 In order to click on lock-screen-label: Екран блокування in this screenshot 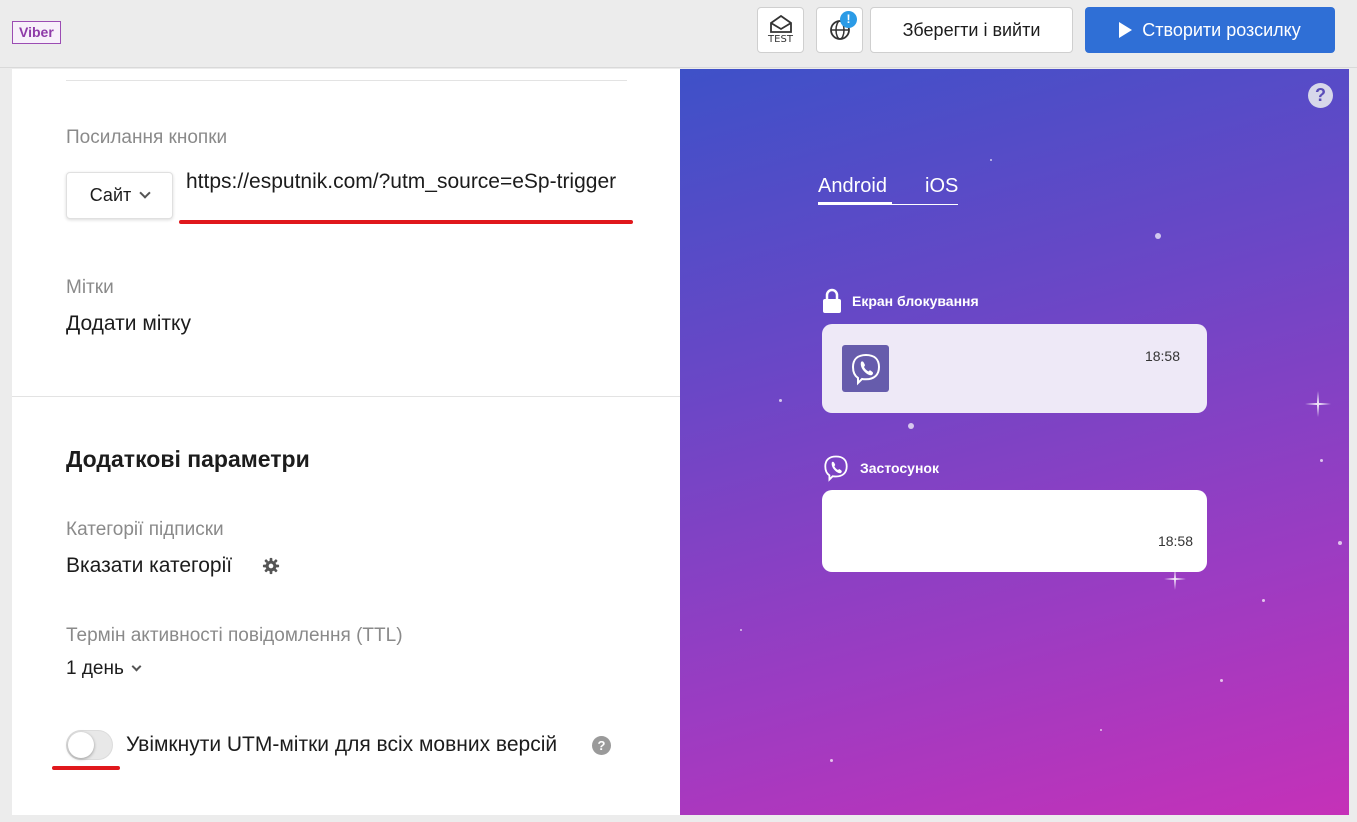, I will do `click(915, 301)`.